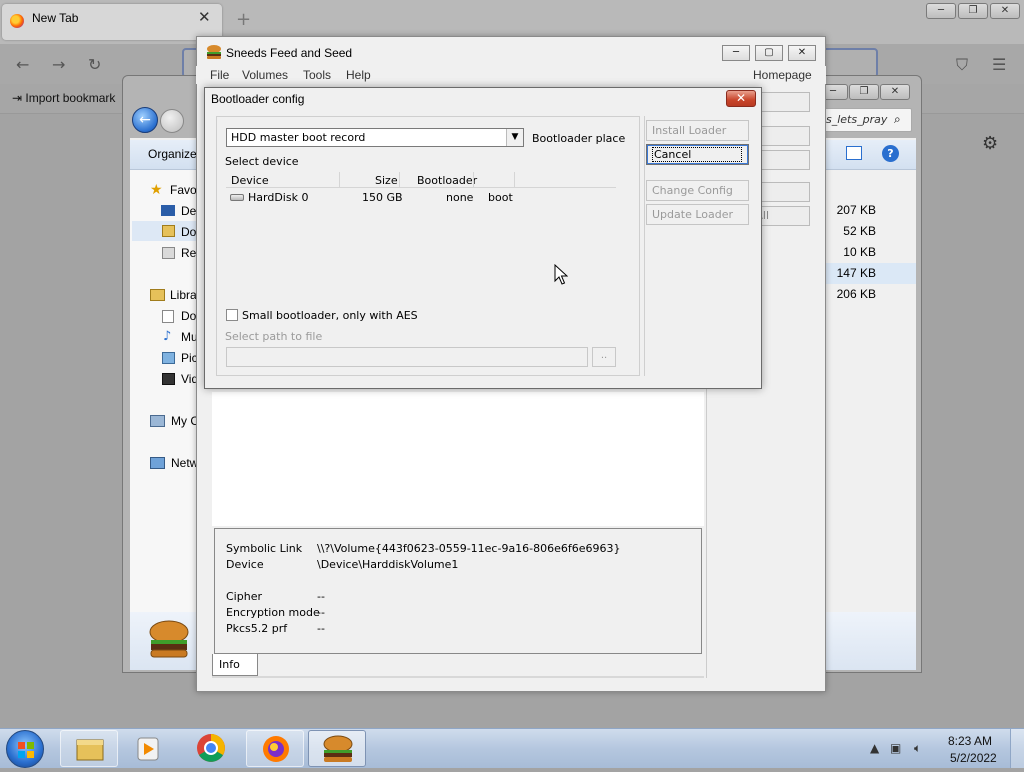 This screenshot has height=772, width=1024. I want to click on file-path-input, so click(407, 357).